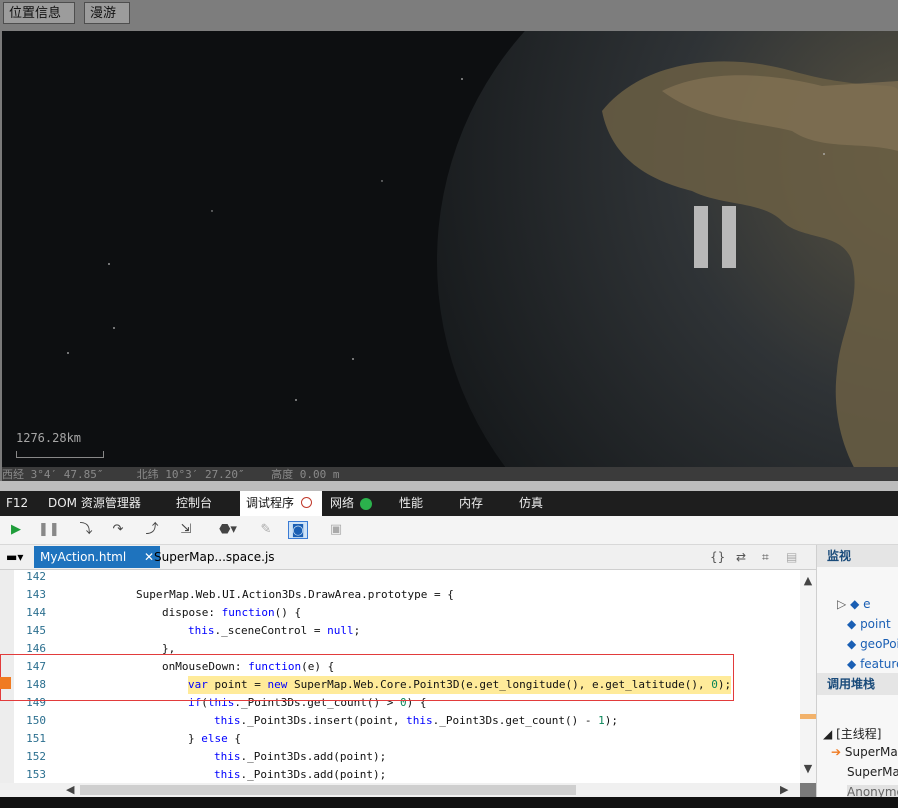  Describe the element at coordinates (36, 630) in the screenshot. I see `line-number: 145` at that location.